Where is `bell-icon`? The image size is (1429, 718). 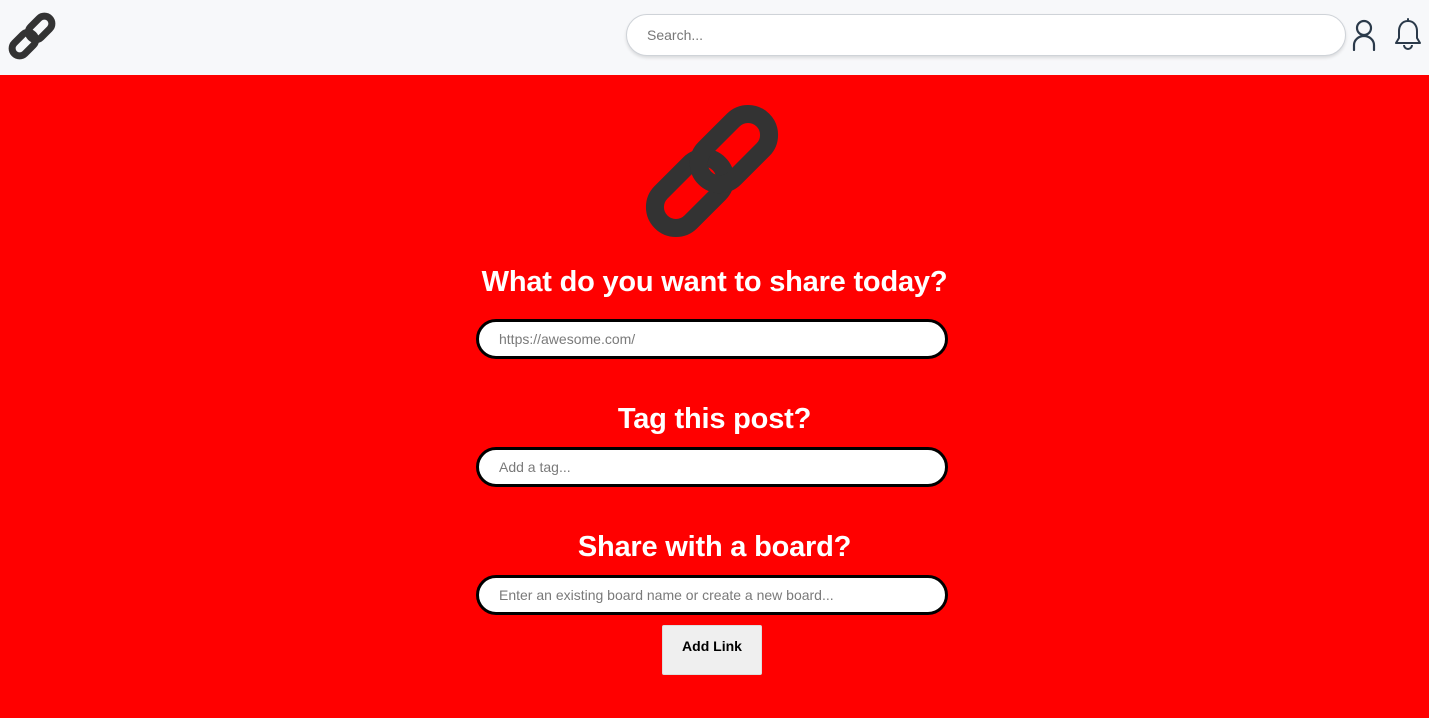 bell-icon is located at coordinates (1408, 34).